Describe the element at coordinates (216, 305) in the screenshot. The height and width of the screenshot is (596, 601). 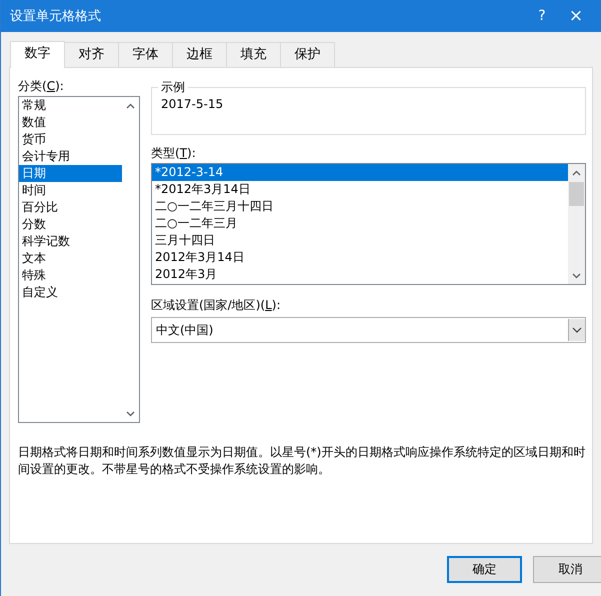
I see `locale-label: 区域设置(国家/地区)(L):` at that location.